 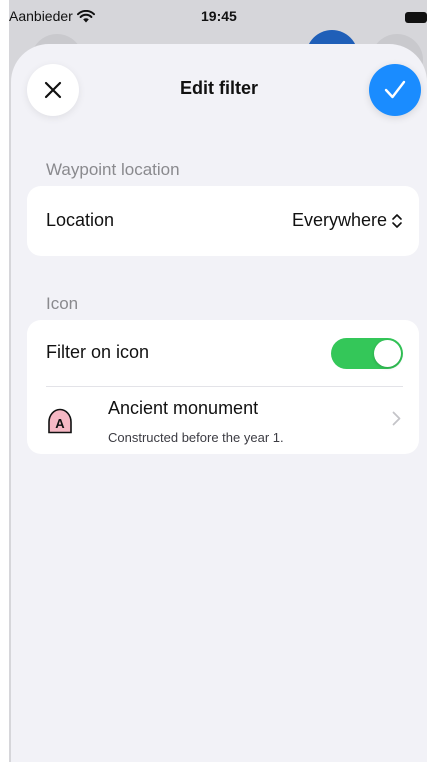 I want to click on status-clock: 19:45, so click(x=219, y=16).